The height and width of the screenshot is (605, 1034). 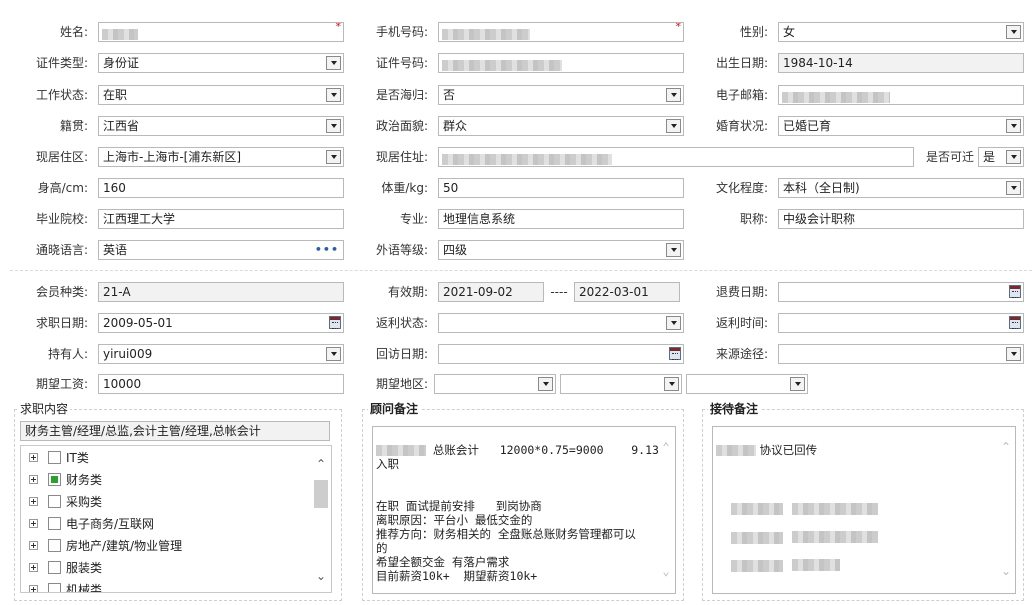 What do you see at coordinates (678, 27) in the screenshot?
I see `phone-required-mark: *` at bounding box center [678, 27].